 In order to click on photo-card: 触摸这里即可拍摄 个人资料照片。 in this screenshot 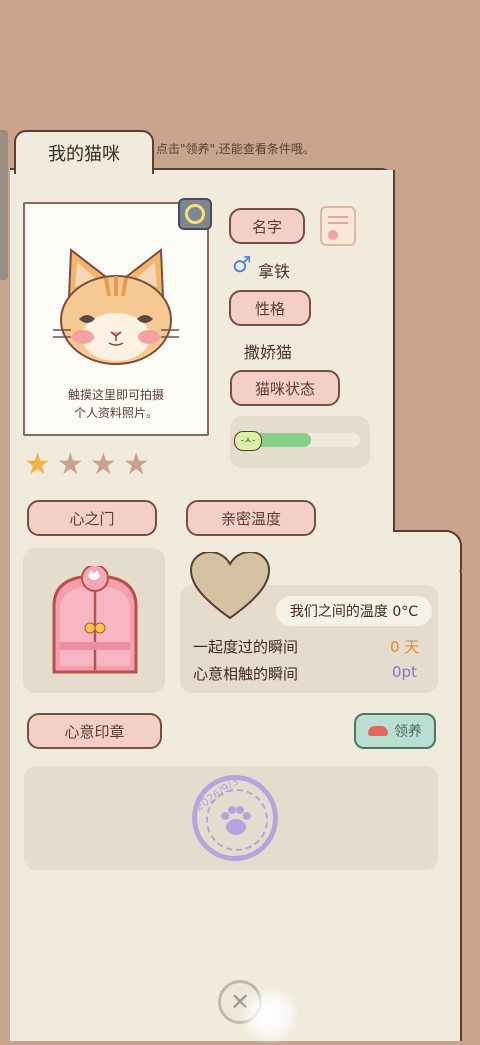, I will do `click(116, 319)`.